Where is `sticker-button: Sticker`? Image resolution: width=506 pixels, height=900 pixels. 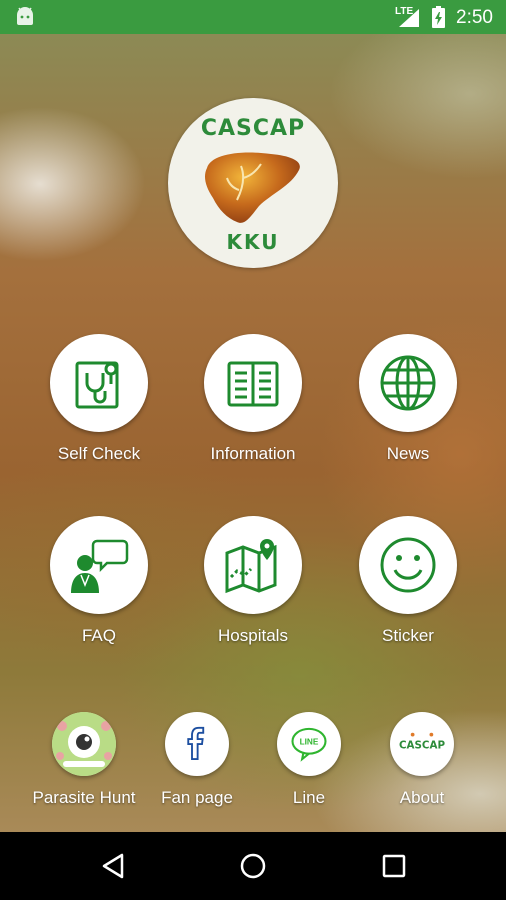
sticker-button: Sticker is located at coordinates (408, 581).